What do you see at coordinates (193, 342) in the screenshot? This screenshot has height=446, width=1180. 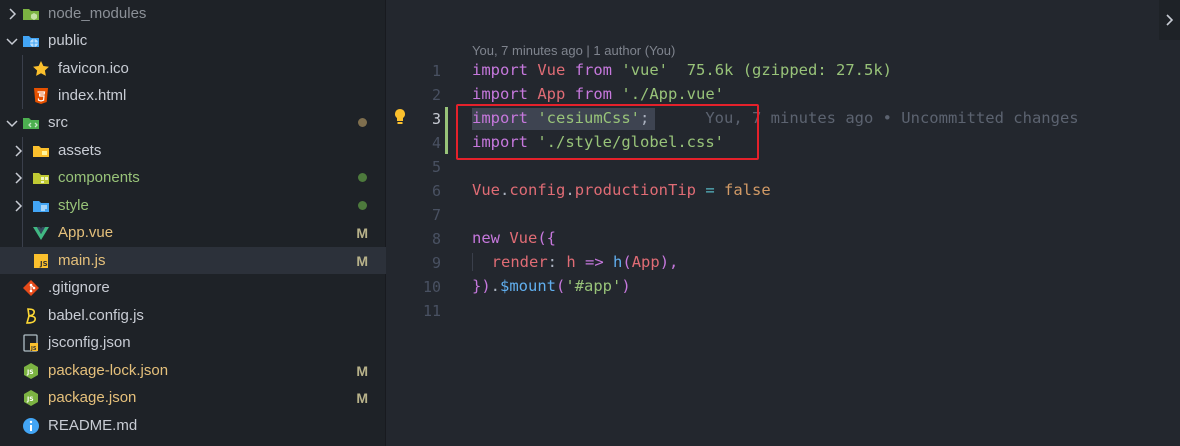 I see `tree-item-jsconfig: JS jsconfig.json` at bounding box center [193, 342].